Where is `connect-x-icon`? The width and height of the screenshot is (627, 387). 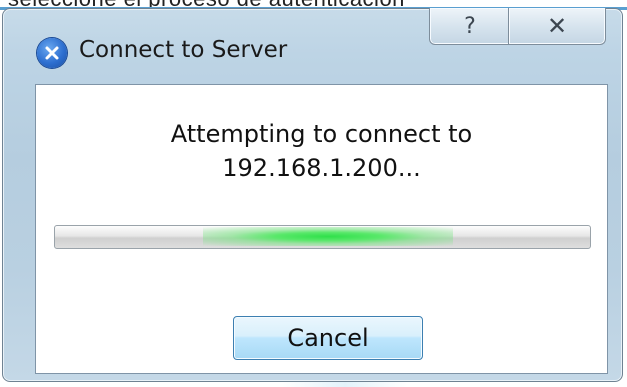
connect-x-icon is located at coordinates (52, 53).